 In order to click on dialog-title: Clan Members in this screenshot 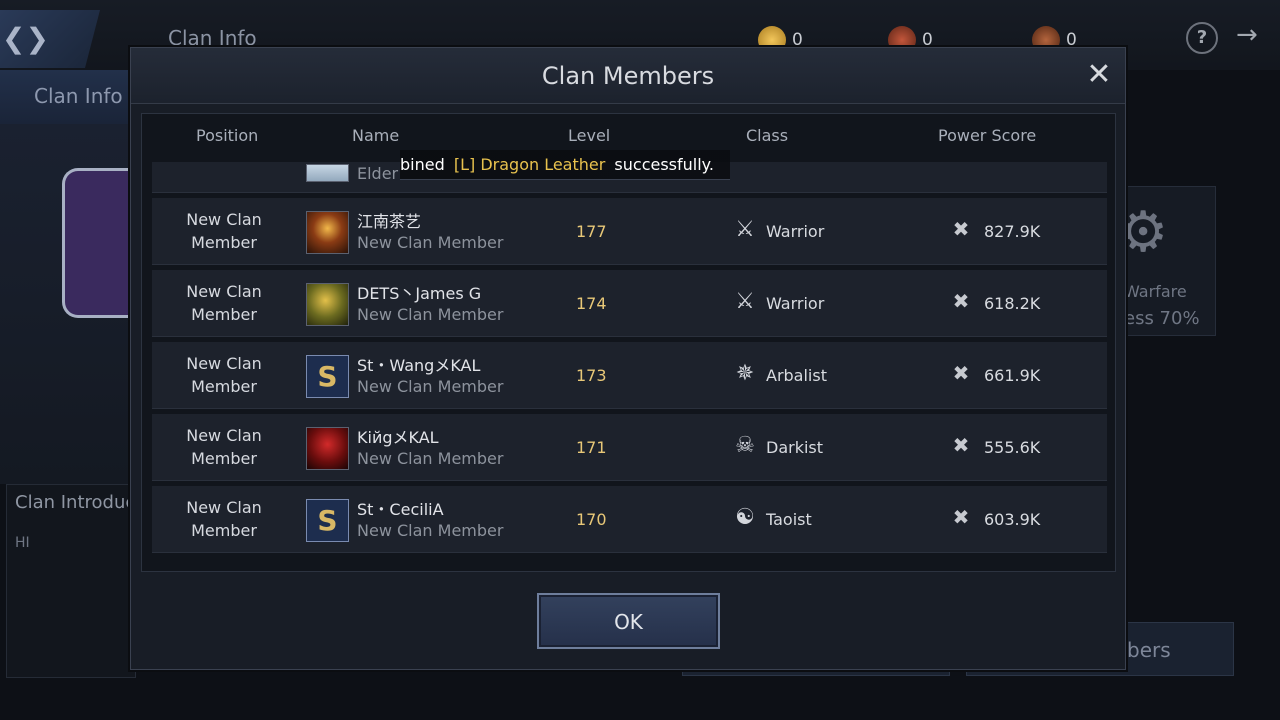, I will do `click(628, 76)`.